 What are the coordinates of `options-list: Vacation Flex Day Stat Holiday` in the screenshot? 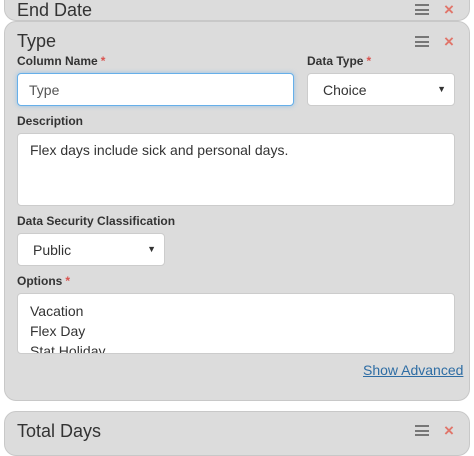 It's located at (68, 327).